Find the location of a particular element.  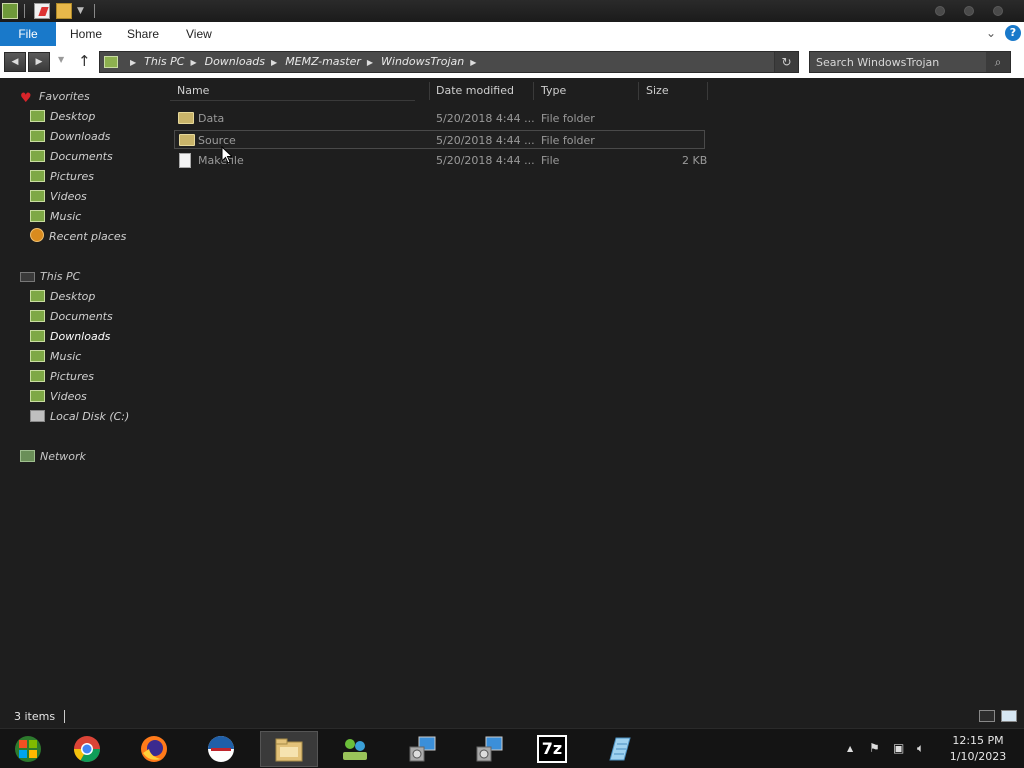

status-bar: 3 items is located at coordinates (512, 717).